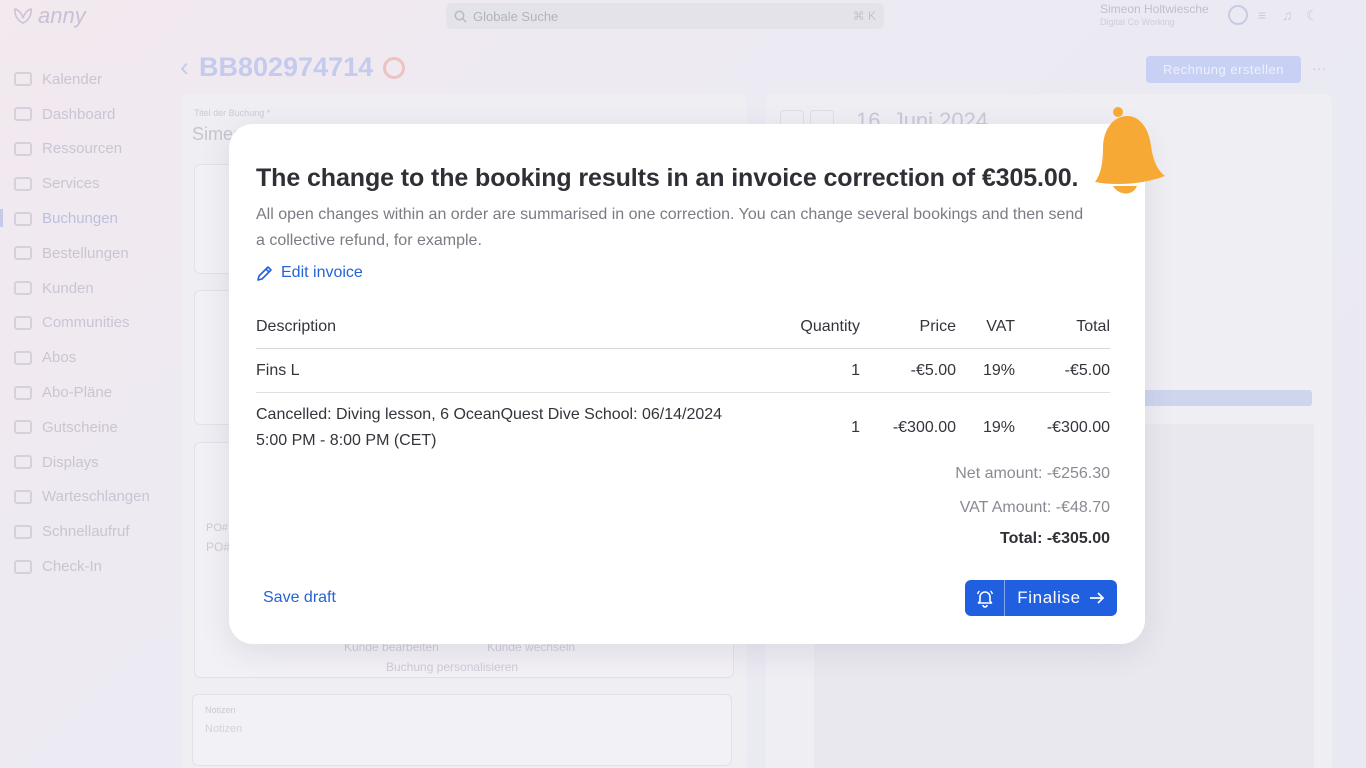 The width and height of the screenshot is (1366, 768). What do you see at coordinates (1087, 370) in the screenshot?
I see `row-total: -€5.00` at bounding box center [1087, 370].